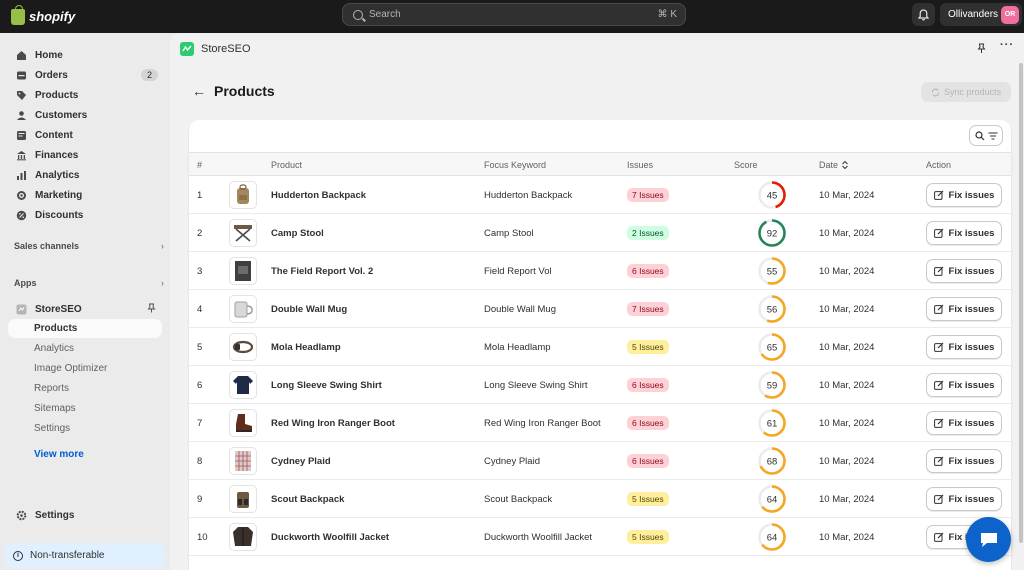 This screenshot has height=570, width=1024. What do you see at coordinates (59, 454) in the screenshot?
I see `view-more-link: View more` at bounding box center [59, 454].